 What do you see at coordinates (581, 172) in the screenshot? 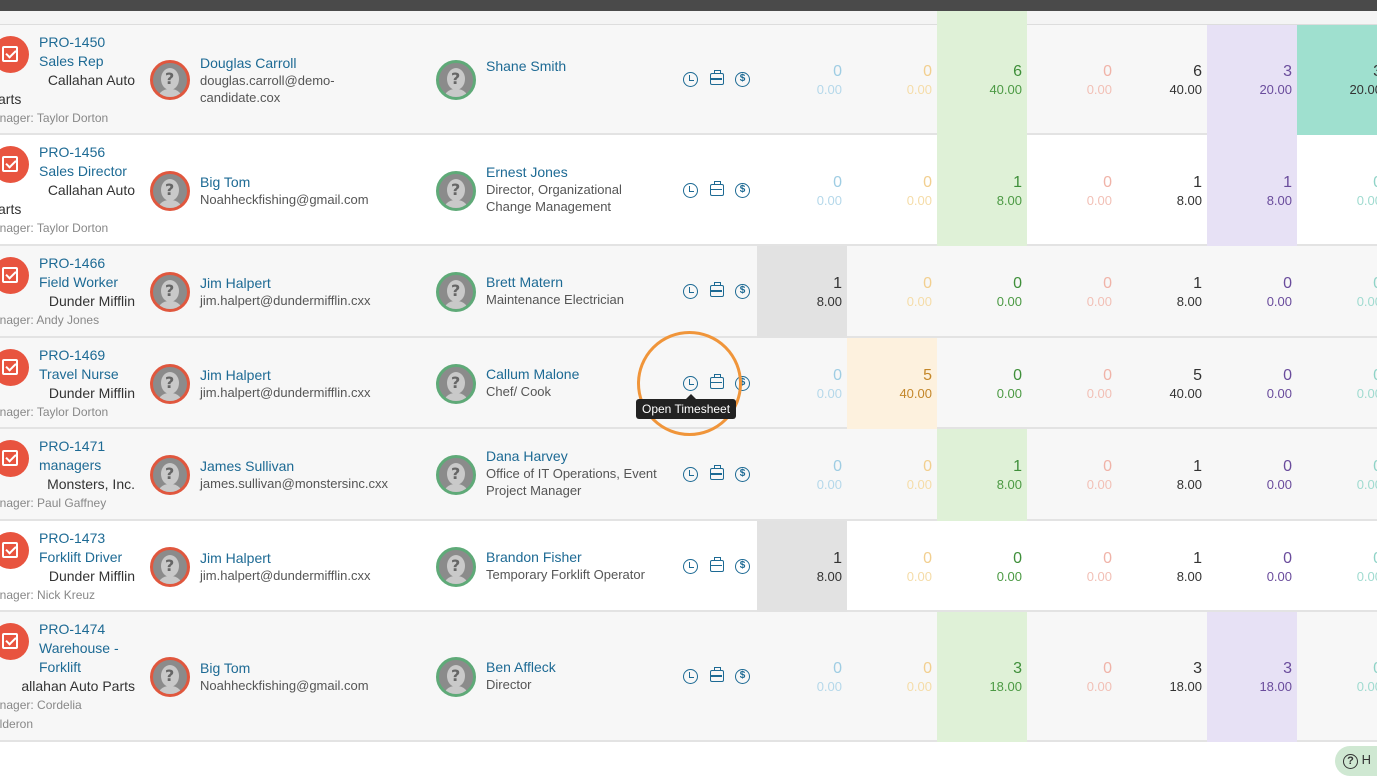
I see `contact-name-link: Ernest Jones` at bounding box center [581, 172].